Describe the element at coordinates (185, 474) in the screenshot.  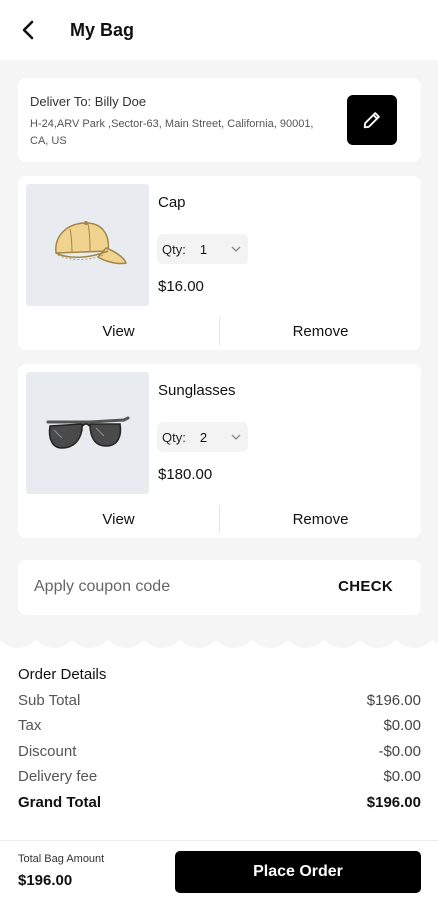
I see `item-price: $180.00` at that location.